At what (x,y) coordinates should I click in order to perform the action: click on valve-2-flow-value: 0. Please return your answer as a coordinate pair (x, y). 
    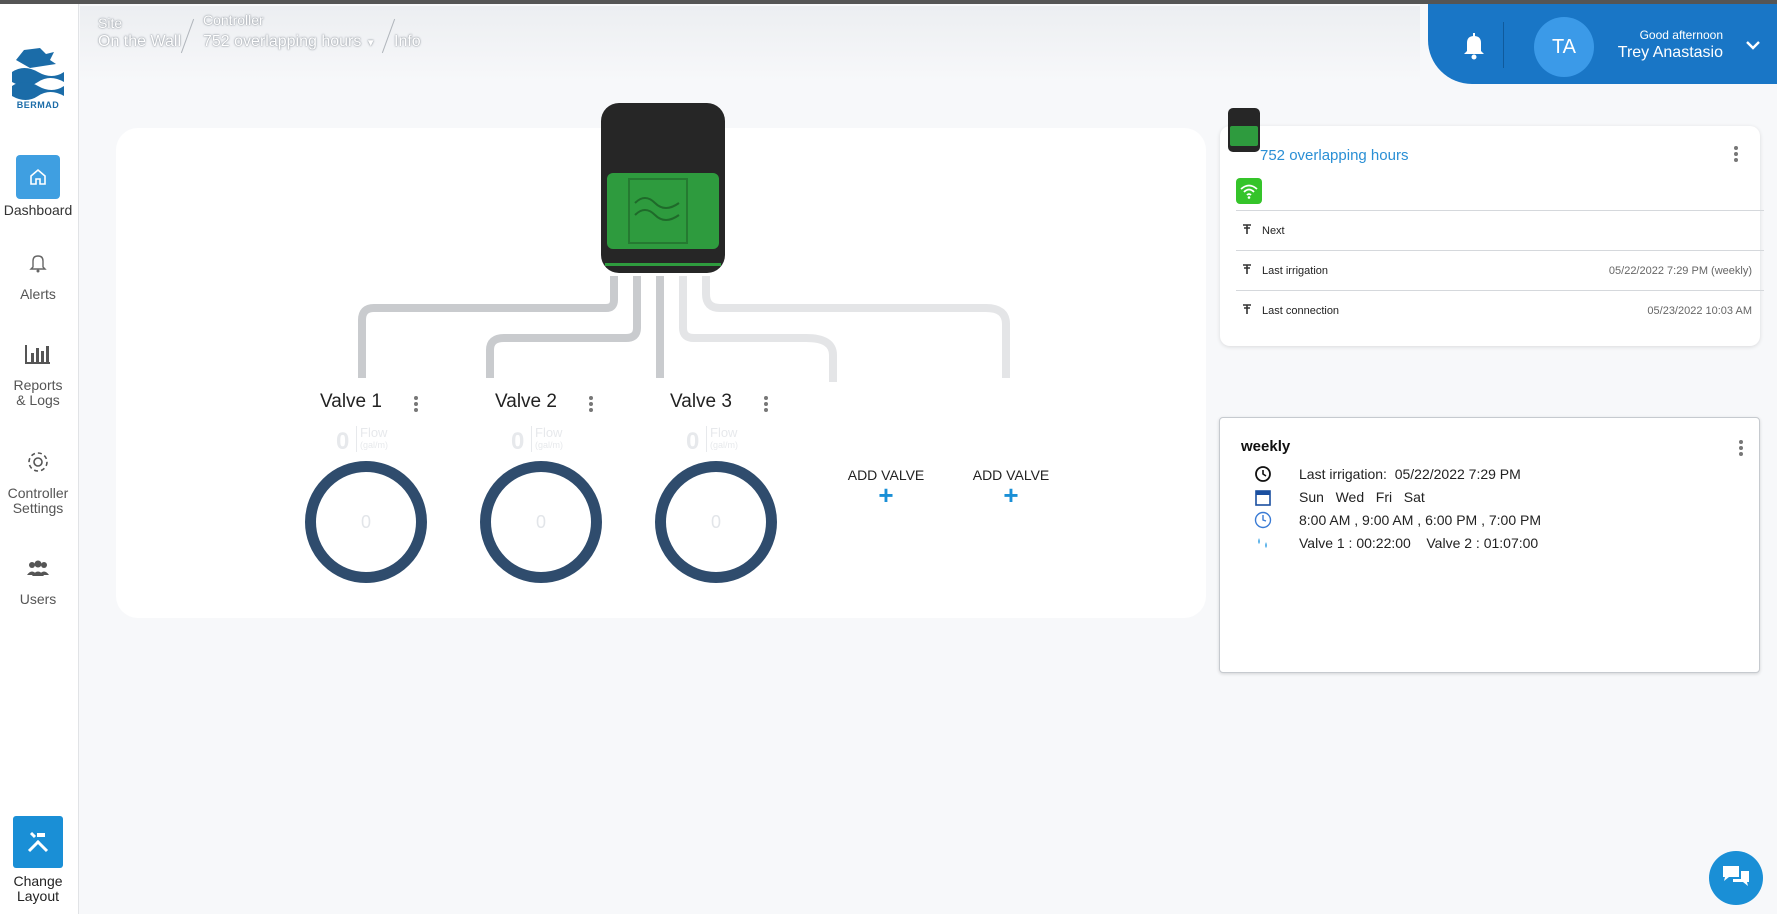
    Looking at the image, I should click on (518, 441).